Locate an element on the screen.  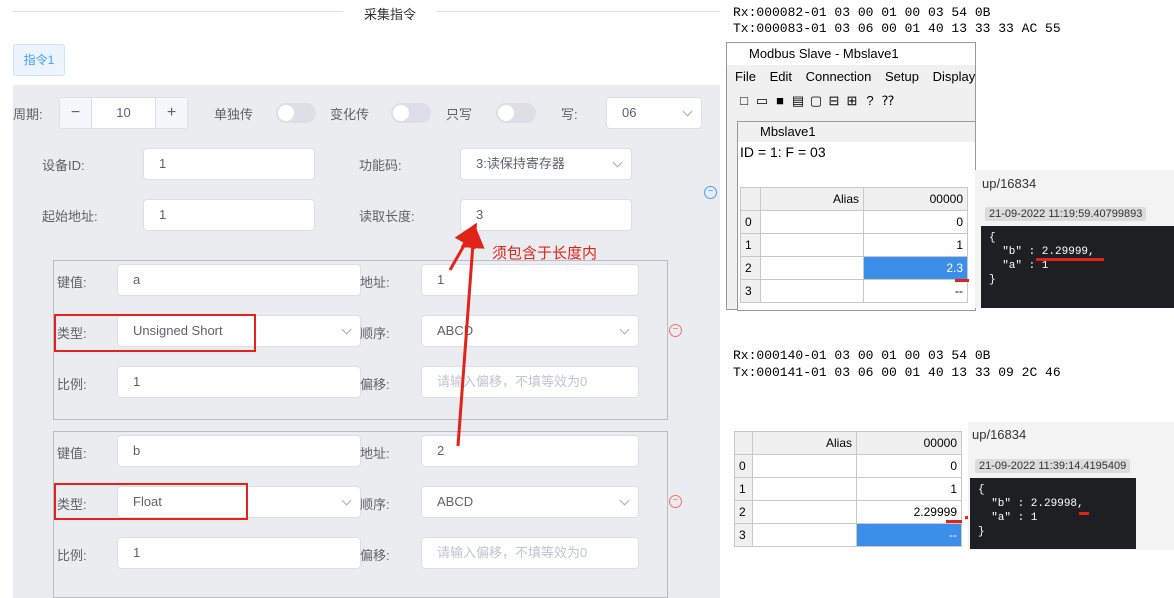
child-title: Mbslave1 is located at coordinates (856, 132).